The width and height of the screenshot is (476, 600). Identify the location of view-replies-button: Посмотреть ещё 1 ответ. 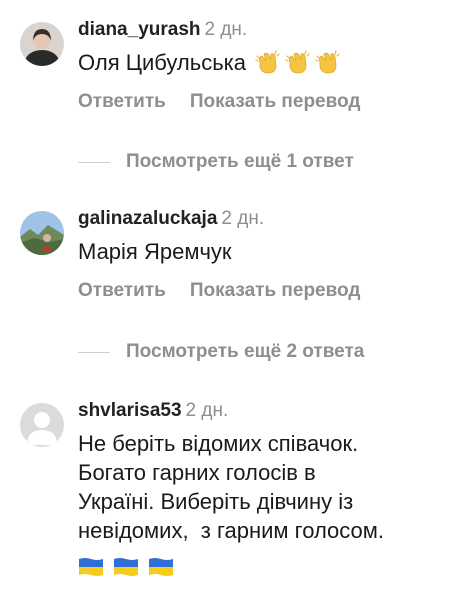
(216, 163).